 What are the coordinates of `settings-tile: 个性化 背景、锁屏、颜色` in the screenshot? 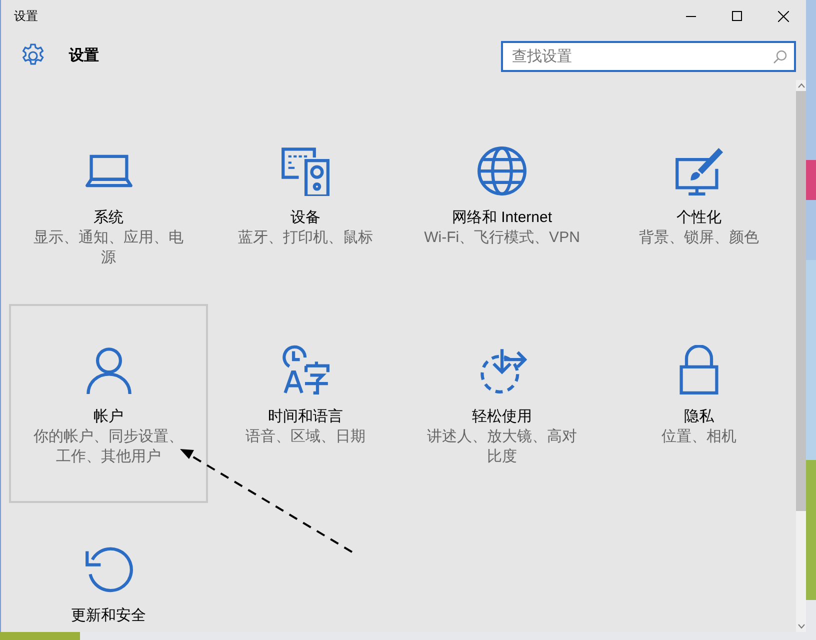 It's located at (698, 204).